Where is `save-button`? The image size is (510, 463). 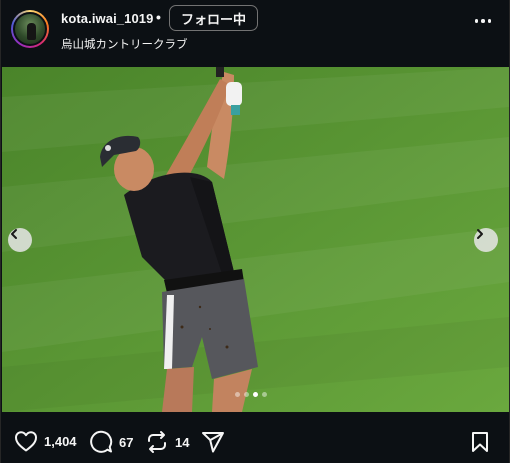
save-button is located at coordinates (480, 444).